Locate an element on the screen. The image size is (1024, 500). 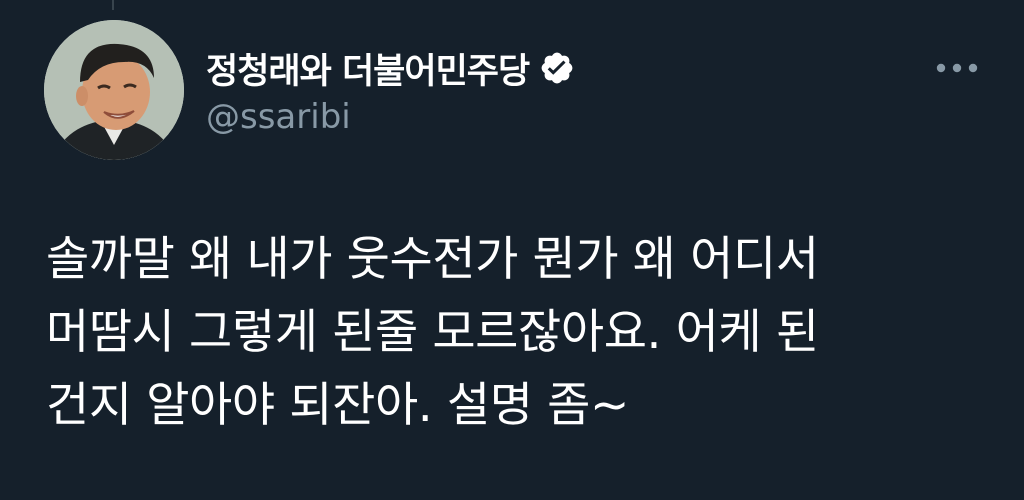
avatar is located at coordinates (114, 90).